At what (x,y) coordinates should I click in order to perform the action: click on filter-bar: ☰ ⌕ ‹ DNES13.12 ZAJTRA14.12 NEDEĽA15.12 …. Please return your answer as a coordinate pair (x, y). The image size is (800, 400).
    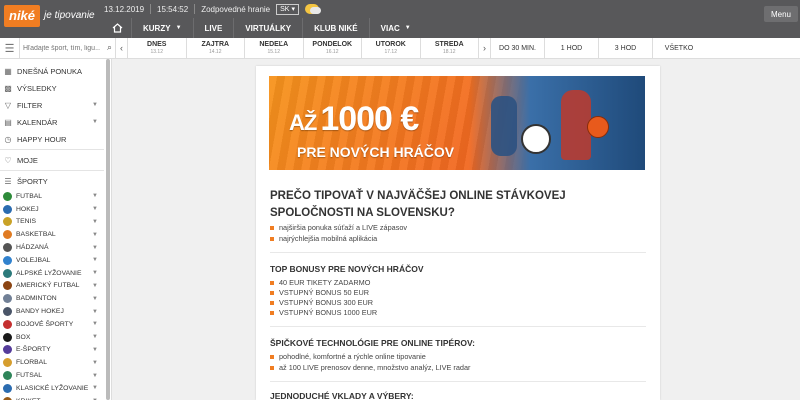
    Looking at the image, I should click on (400, 48).